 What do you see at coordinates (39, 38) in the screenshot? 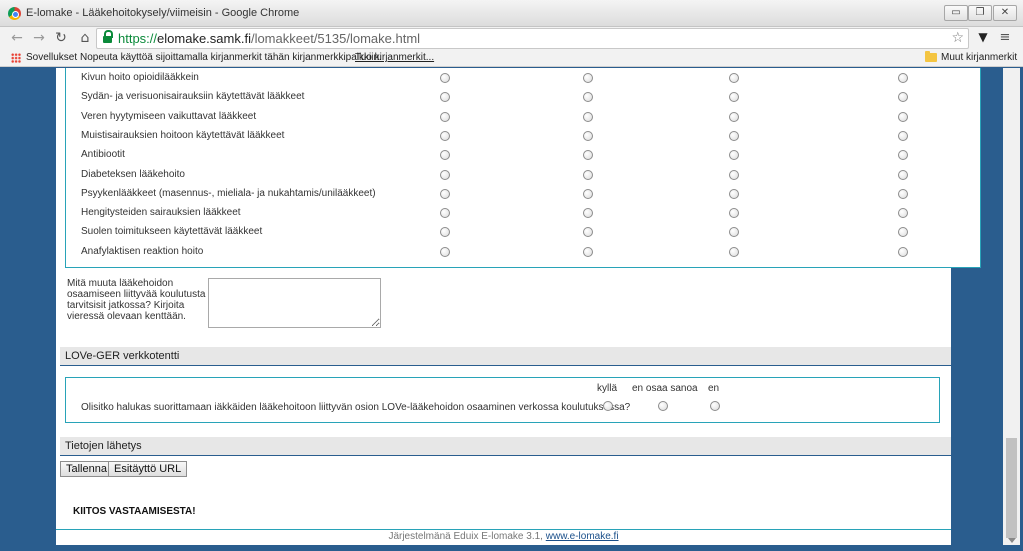
I see `forward-icon: →` at bounding box center [39, 38].